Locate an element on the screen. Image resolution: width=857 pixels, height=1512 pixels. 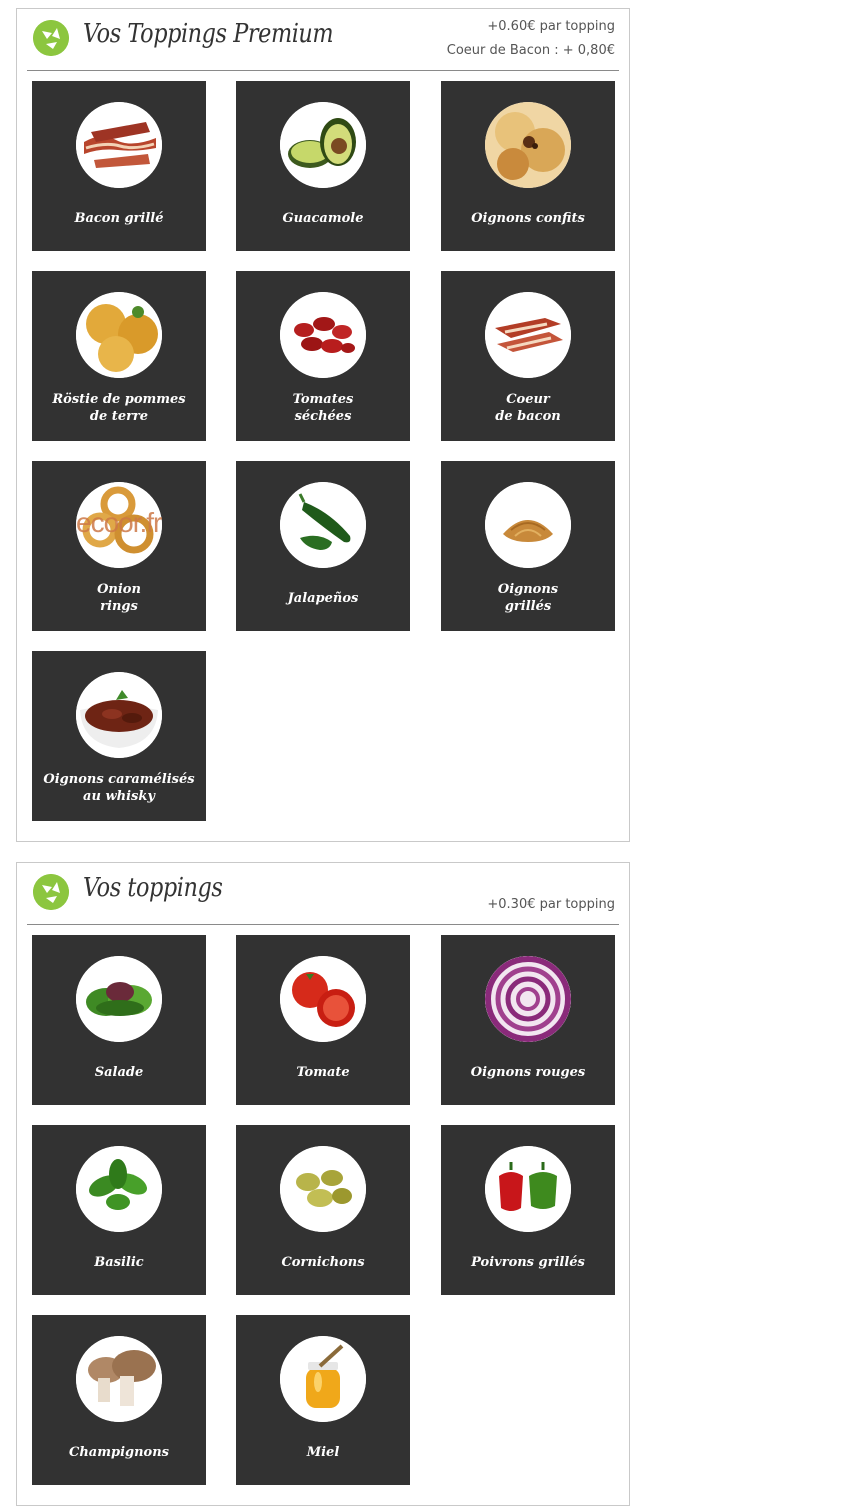
topping-tile-bacon: Bacon grillé is located at coordinates (119, 166).